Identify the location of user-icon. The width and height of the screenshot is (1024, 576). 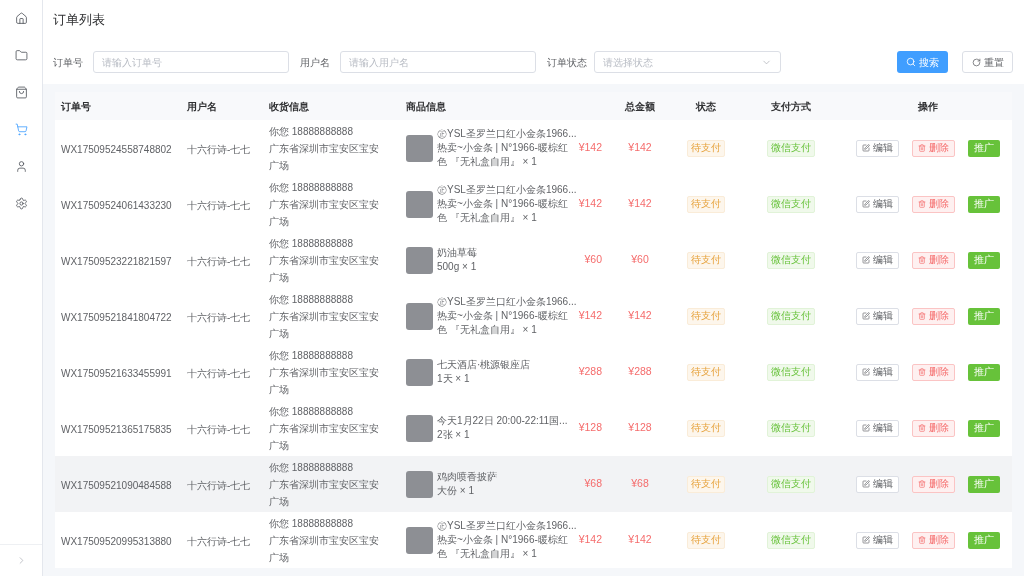
(21, 166).